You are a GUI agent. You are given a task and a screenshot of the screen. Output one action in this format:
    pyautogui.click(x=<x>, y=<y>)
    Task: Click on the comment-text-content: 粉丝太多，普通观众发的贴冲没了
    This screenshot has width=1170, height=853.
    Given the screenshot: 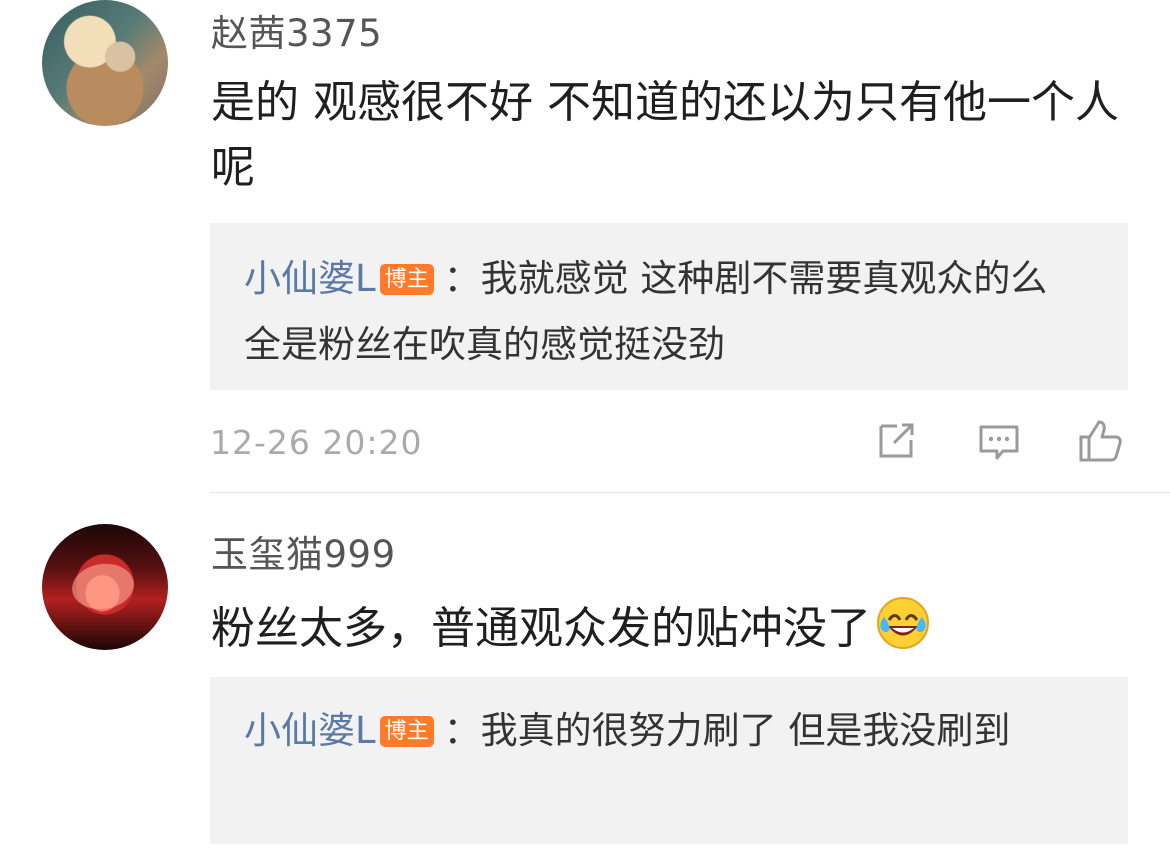 What is the action you would take?
    pyautogui.click(x=541, y=628)
    